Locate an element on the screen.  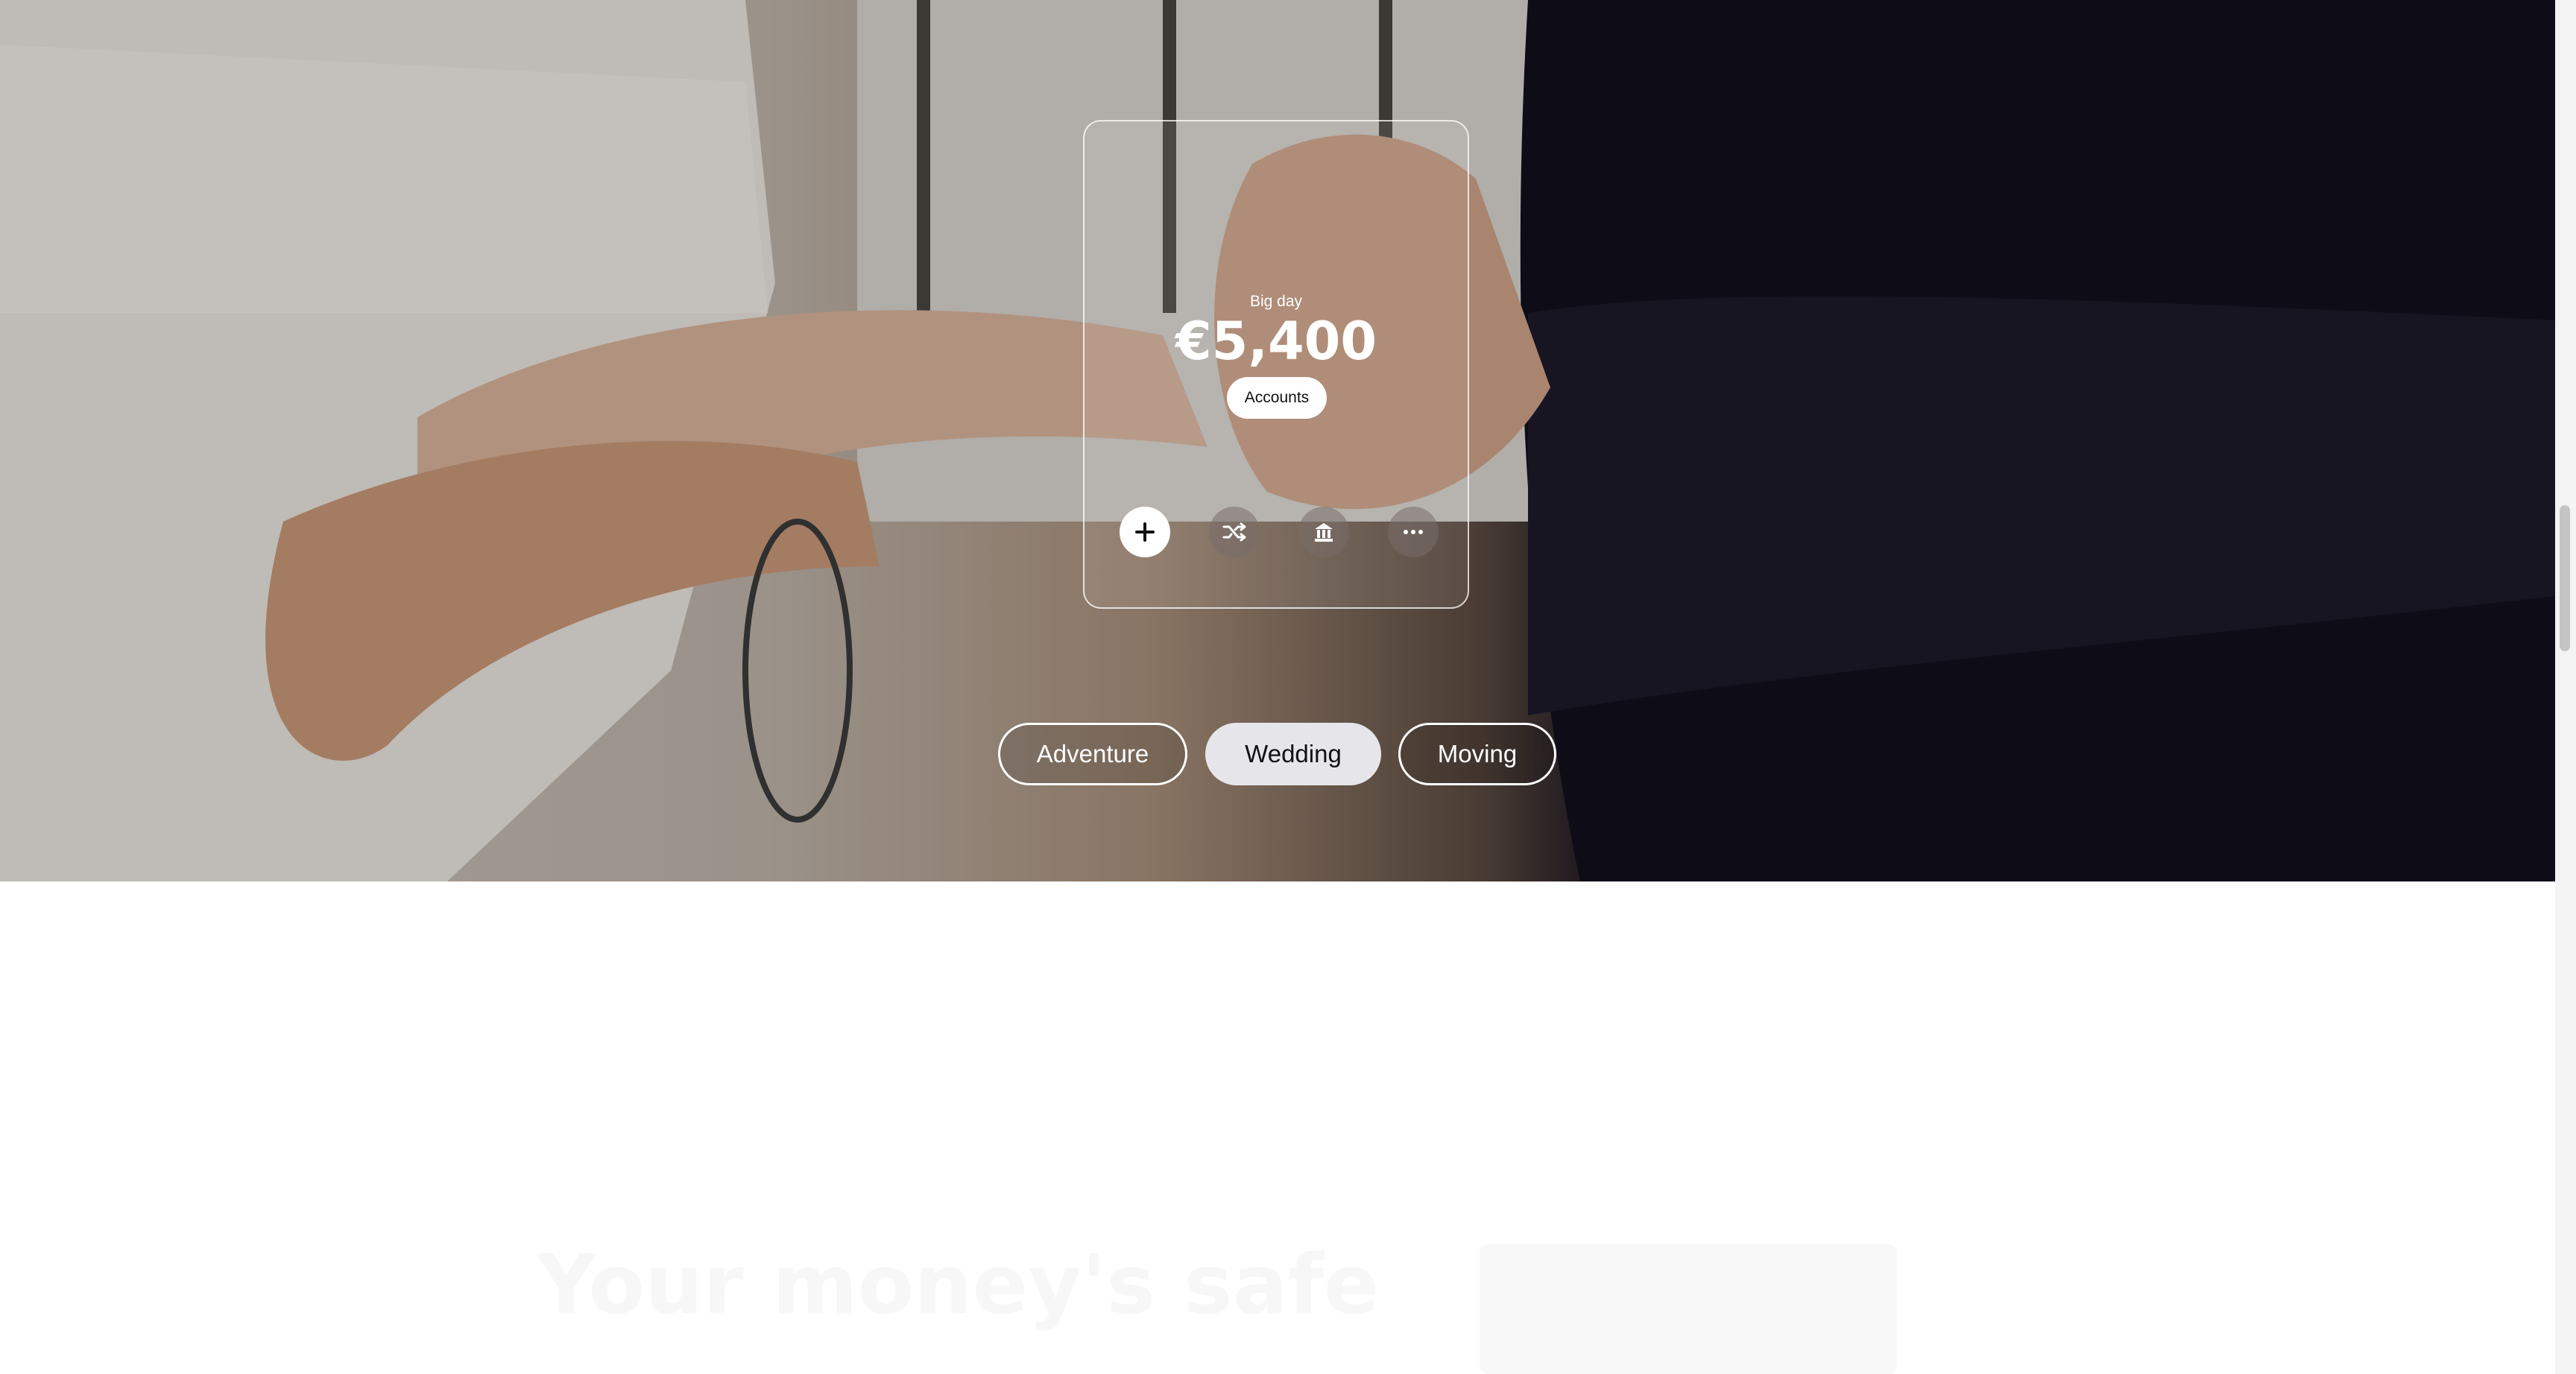
bank-button is located at coordinates (1323, 532).